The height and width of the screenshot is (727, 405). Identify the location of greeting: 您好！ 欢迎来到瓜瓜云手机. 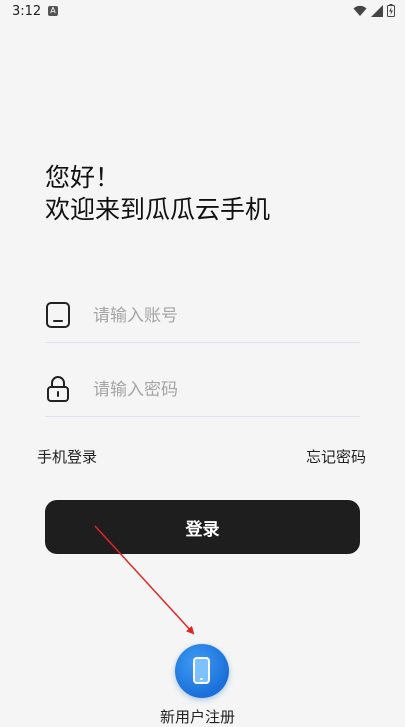
(157, 194).